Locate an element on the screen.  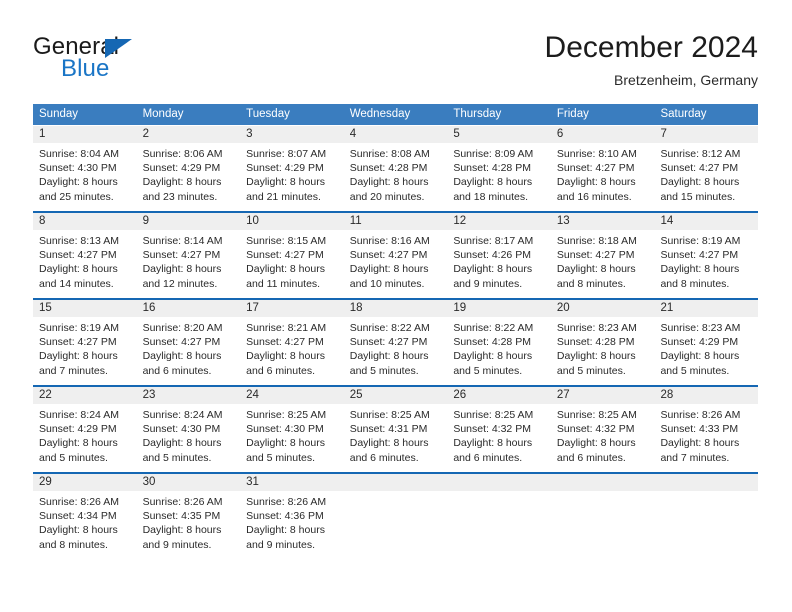
day-details is located at coordinates (499, 521).